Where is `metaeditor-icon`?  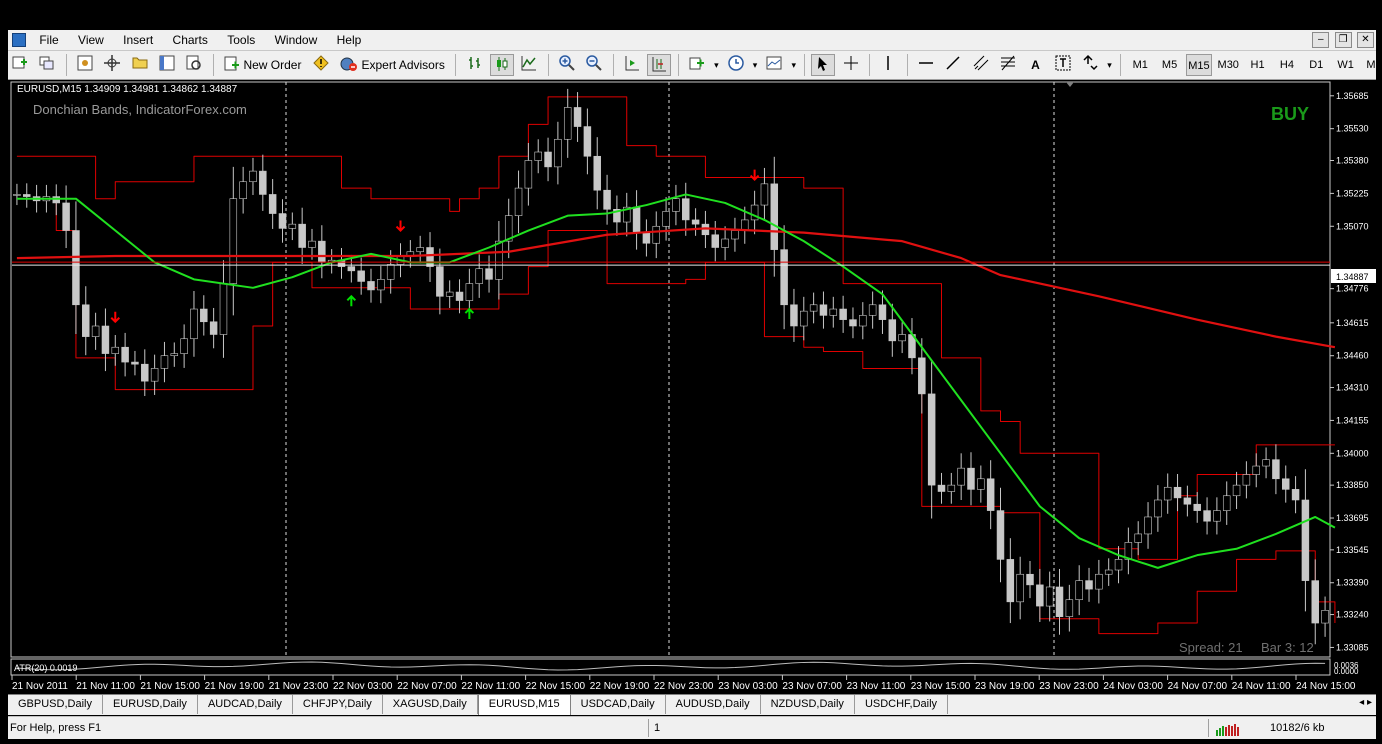 metaeditor-icon is located at coordinates (321, 65).